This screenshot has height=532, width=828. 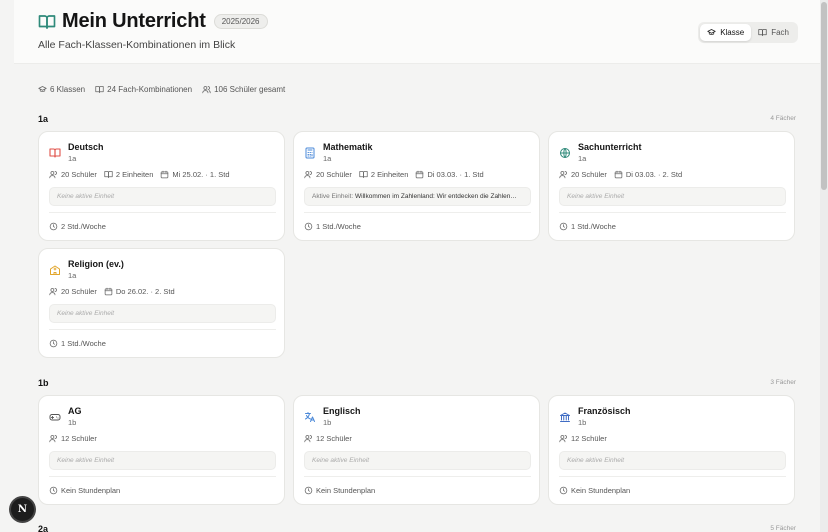 What do you see at coordinates (310, 417) in the screenshot?
I see `translate-icon` at bounding box center [310, 417].